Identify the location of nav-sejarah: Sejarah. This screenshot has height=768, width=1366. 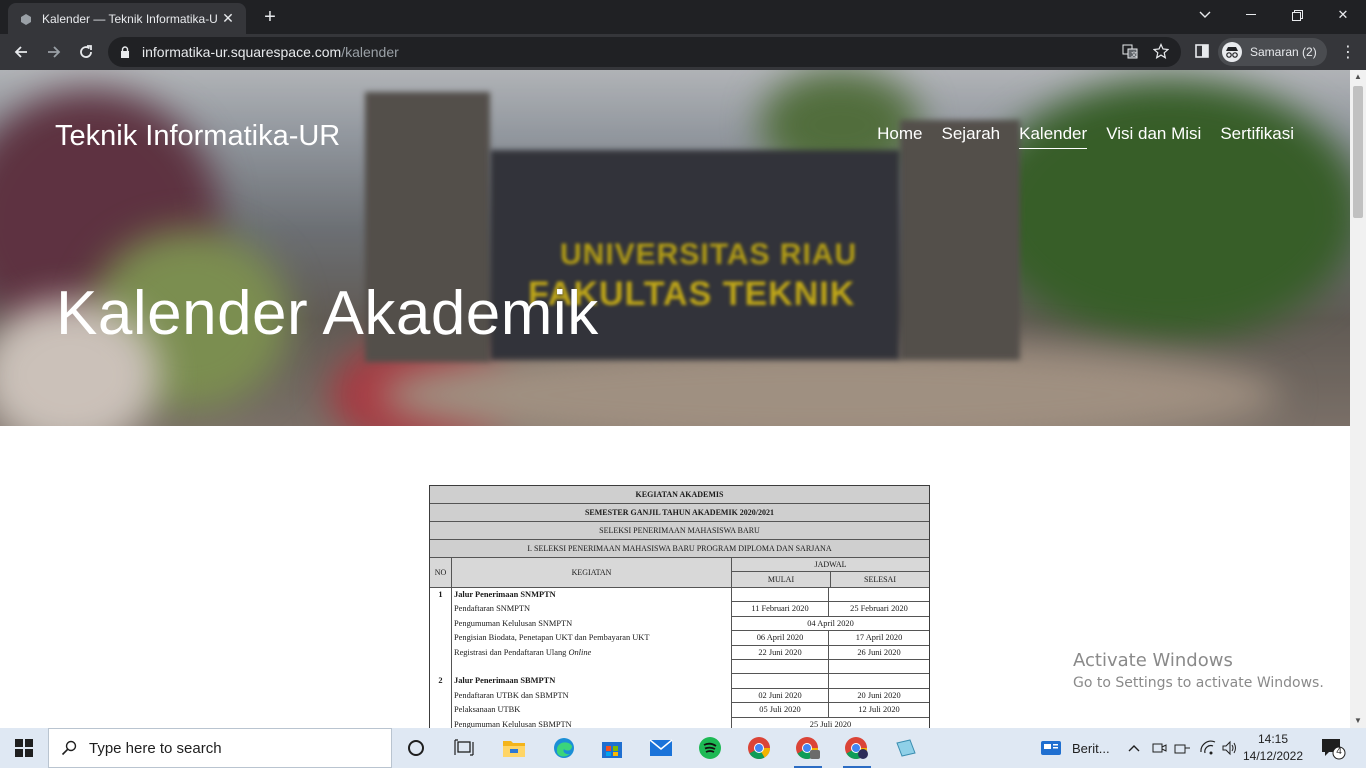
(971, 136).